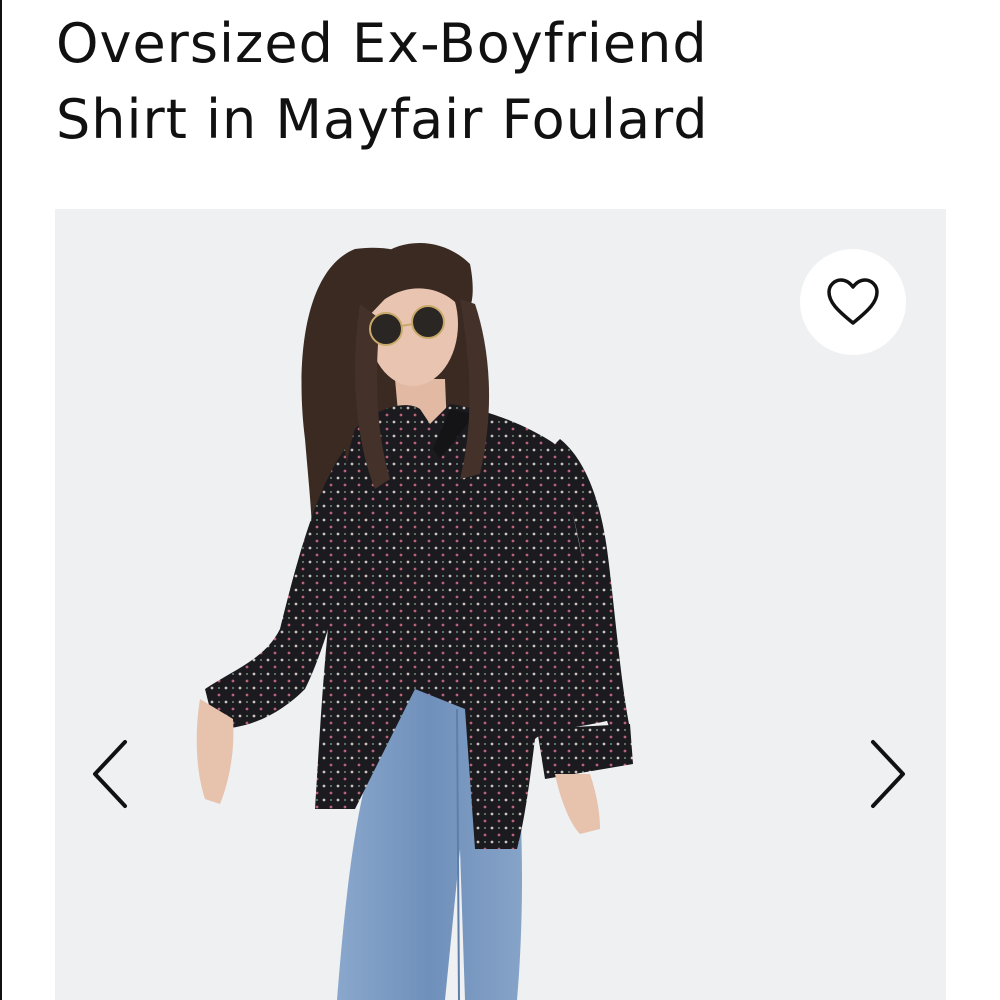 The width and height of the screenshot is (1000, 1000). What do you see at coordinates (1, 500) in the screenshot?
I see `page-left-border` at bounding box center [1, 500].